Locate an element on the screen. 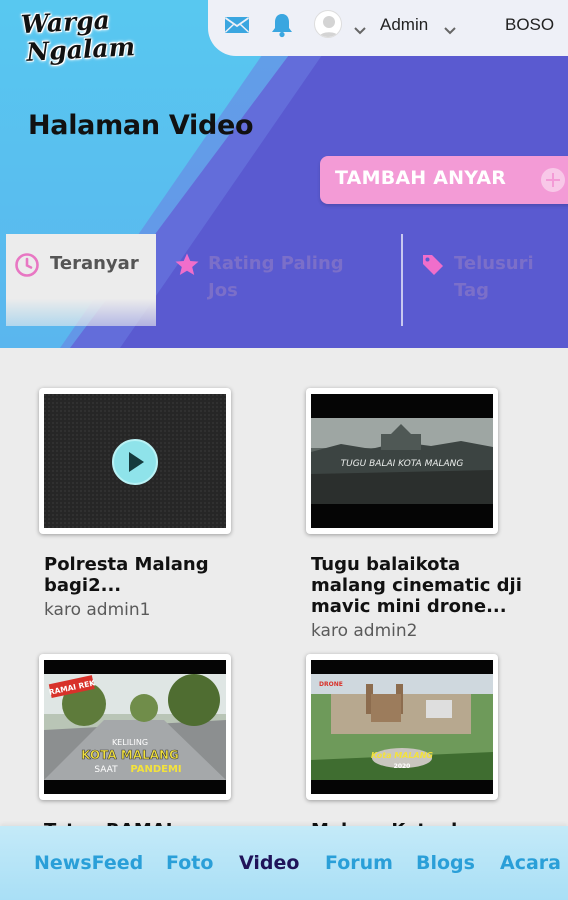  video-title-line: Tugu balaikota is located at coordinates (386, 564).